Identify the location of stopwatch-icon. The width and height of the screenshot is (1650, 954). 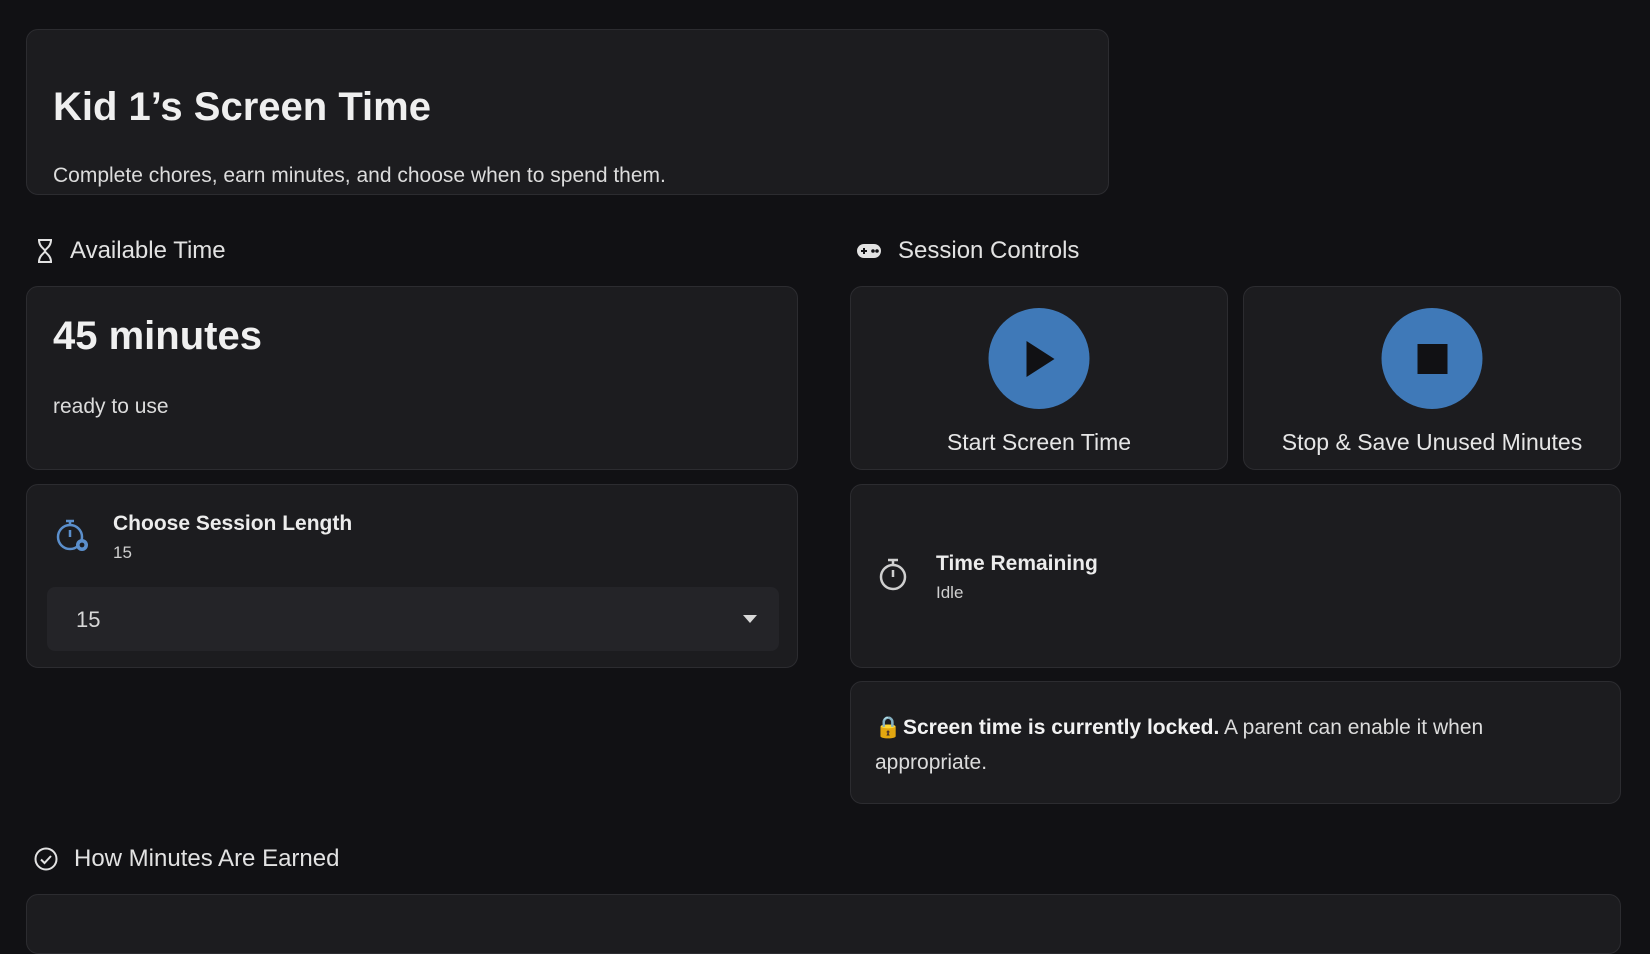
(893, 574).